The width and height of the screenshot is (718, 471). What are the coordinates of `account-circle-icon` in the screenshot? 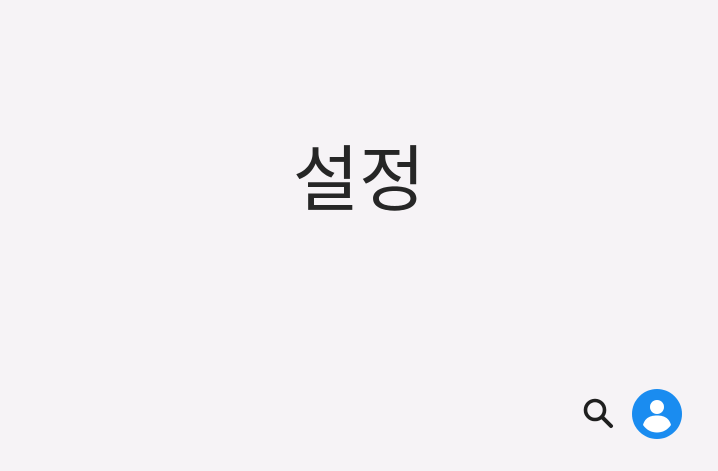 It's located at (657, 414).